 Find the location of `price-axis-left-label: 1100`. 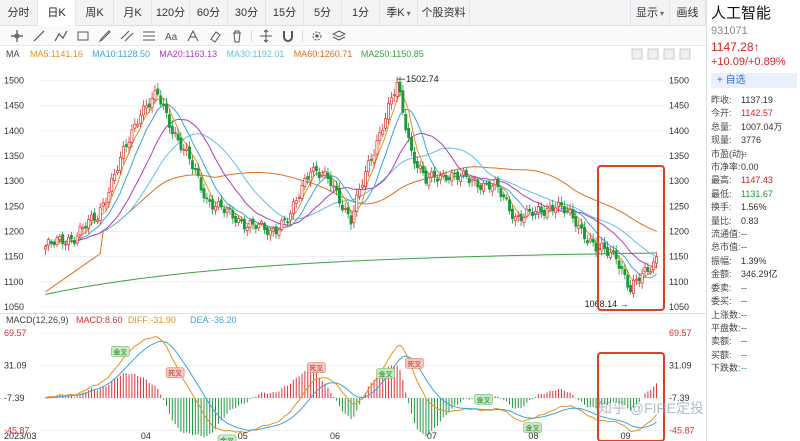

price-axis-left-label: 1100 is located at coordinates (13, 282).